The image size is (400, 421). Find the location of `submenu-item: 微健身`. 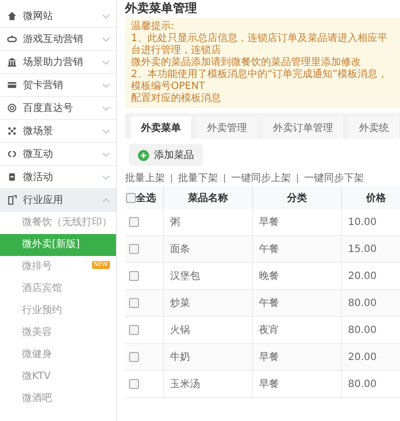

submenu-item: 微健身 is located at coordinates (58, 355).